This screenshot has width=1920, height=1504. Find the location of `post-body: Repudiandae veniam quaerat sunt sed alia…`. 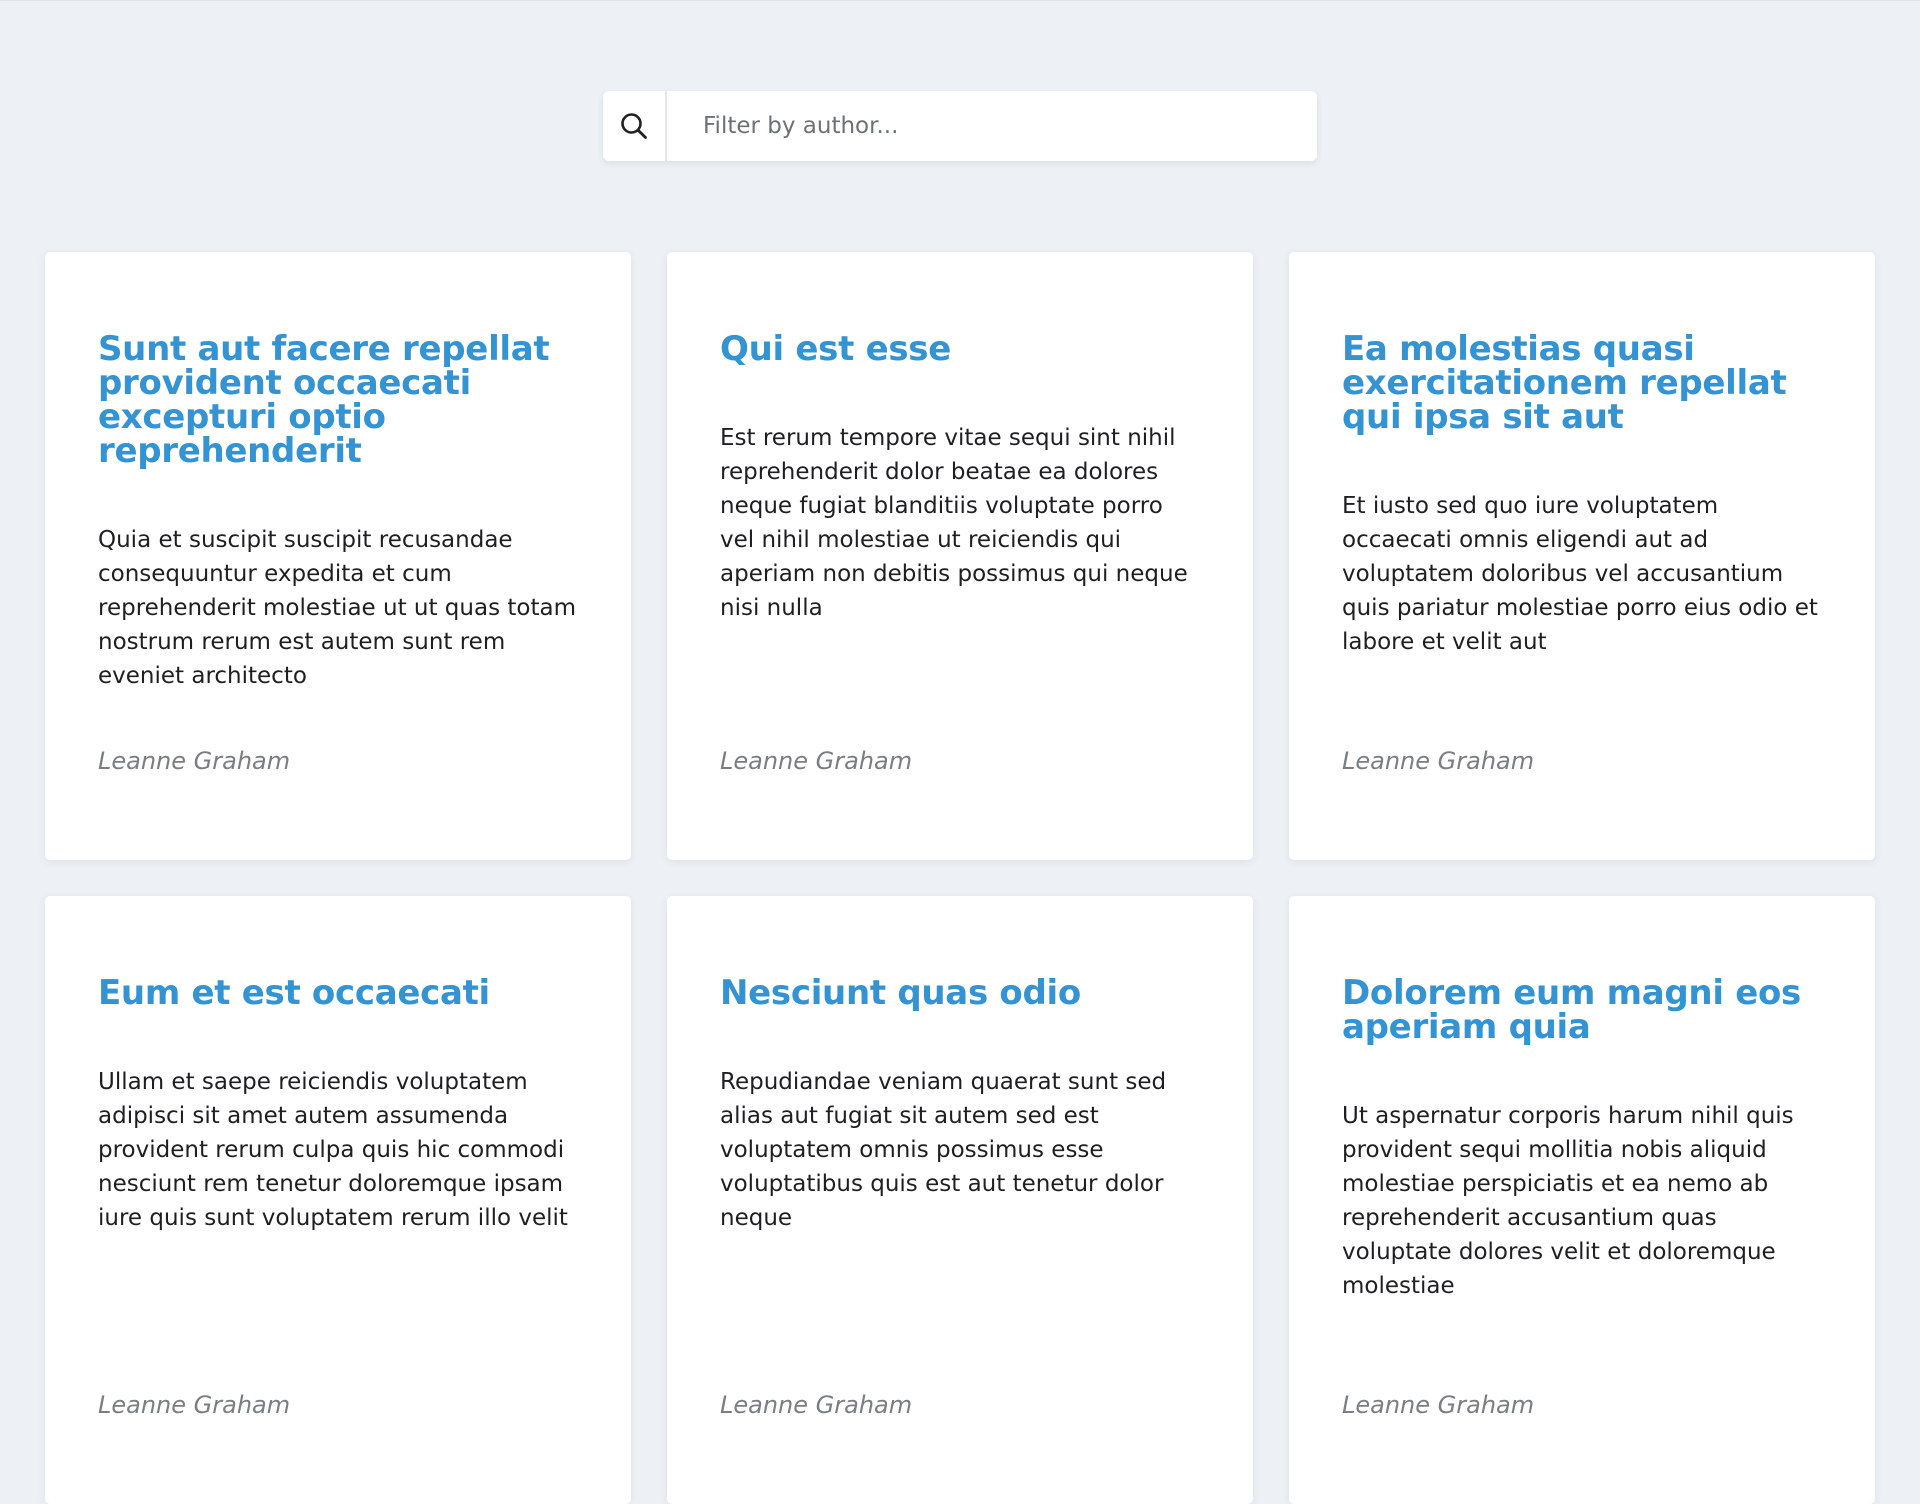

post-body: Repudiandae veniam quaerat sunt sed alia… is located at coordinates (943, 1150).